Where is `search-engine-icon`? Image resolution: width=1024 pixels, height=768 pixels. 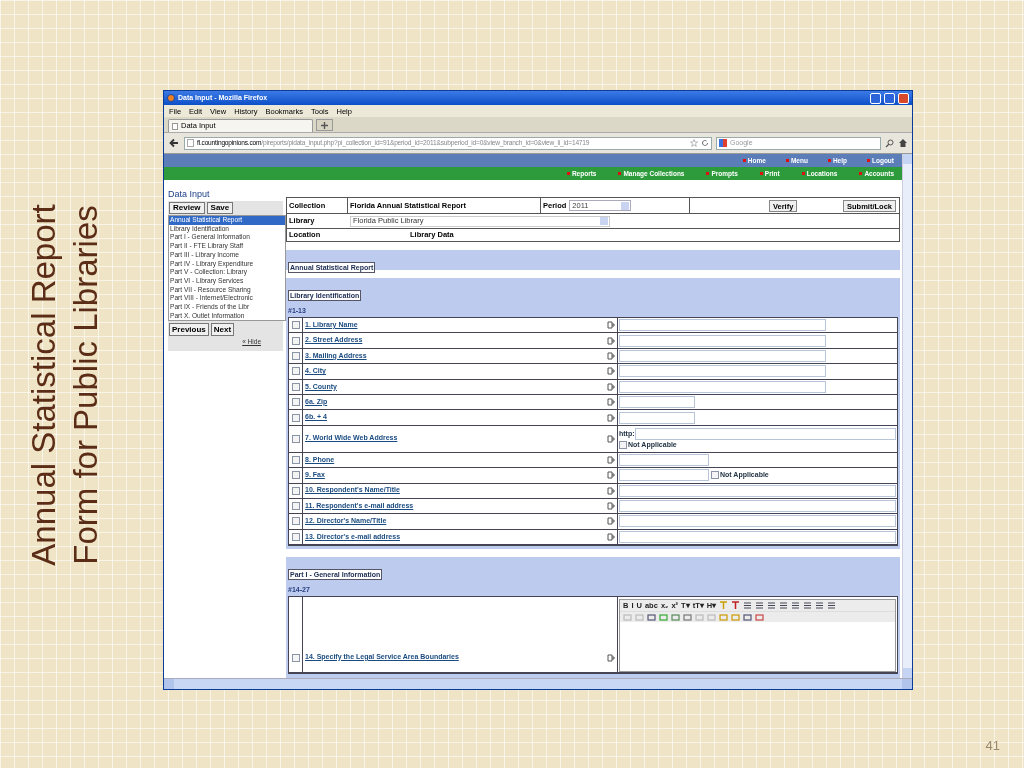 search-engine-icon is located at coordinates (723, 143).